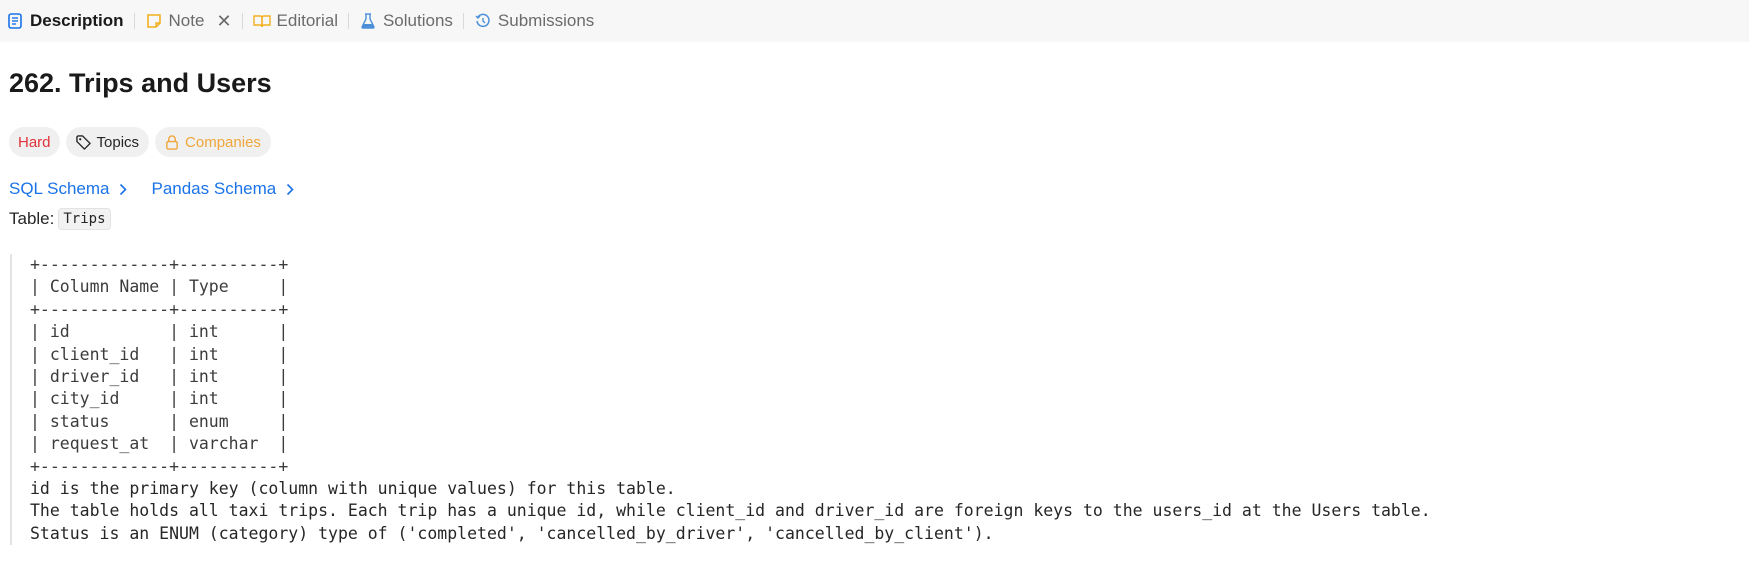 The image size is (1749, 584). Describe the element at coordinates (214, 188) in the screenshot. I see `pandas-schema-label: Pandas Schema` at that location.